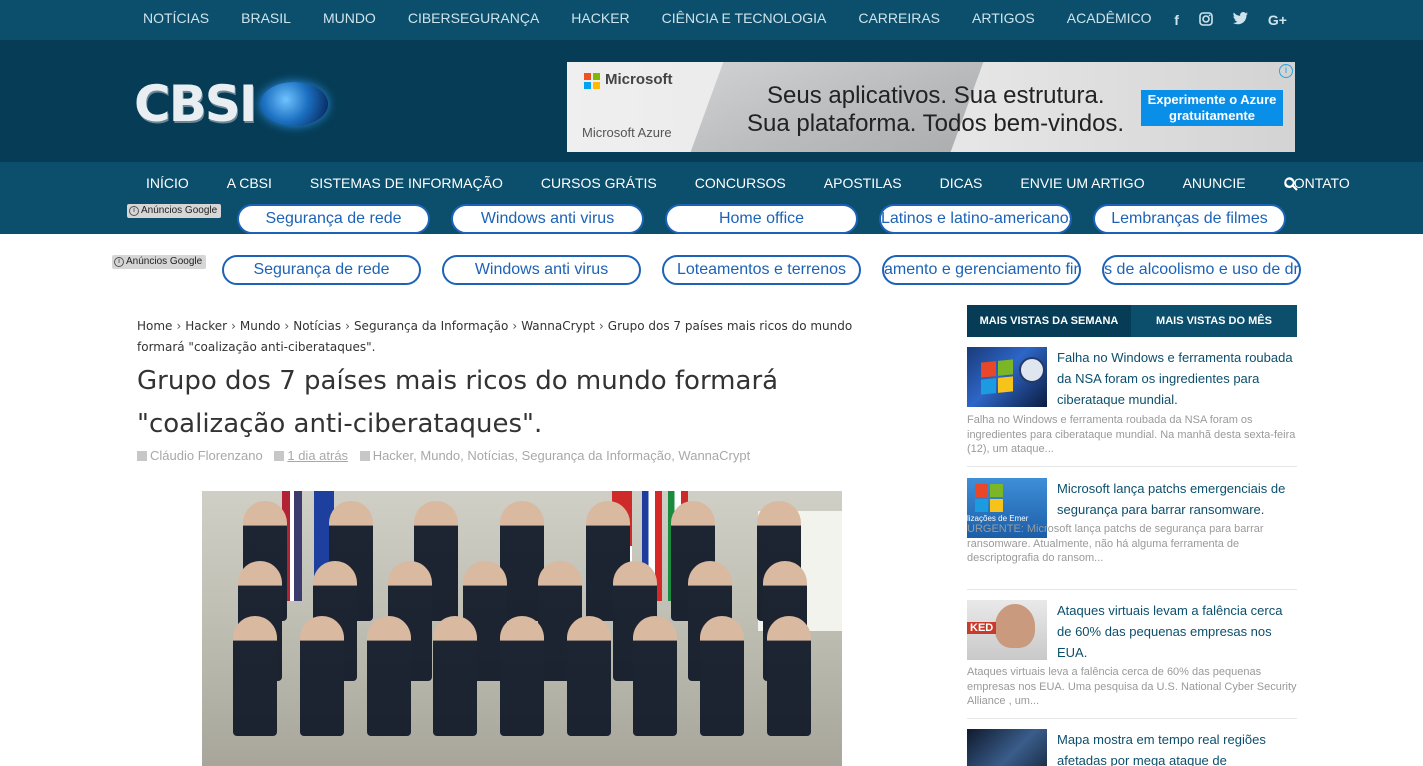  What do you see at coordinates (1214, 183) in the screenshot?
I see `nav-anuncie: ANUNCIE` at bounding box center [1214, 183].